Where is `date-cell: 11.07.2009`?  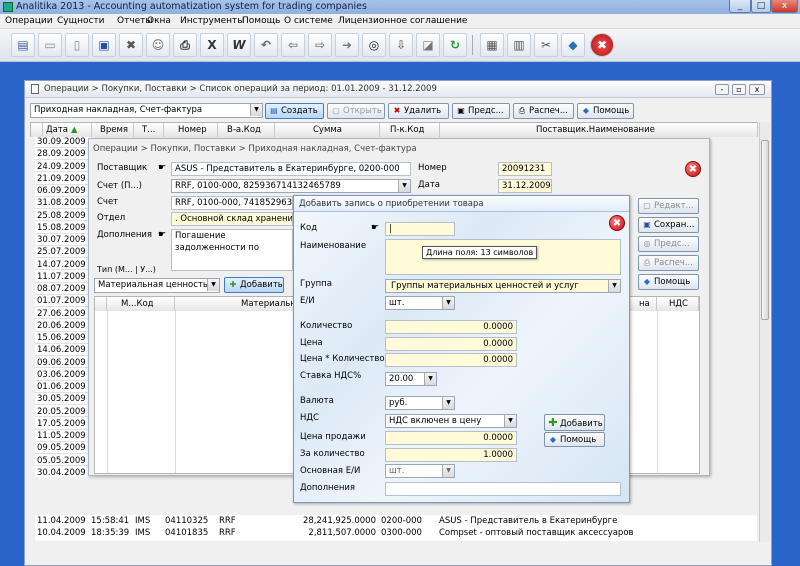 date-cell: 11.07.2009 is located at coordinates (63, 277).